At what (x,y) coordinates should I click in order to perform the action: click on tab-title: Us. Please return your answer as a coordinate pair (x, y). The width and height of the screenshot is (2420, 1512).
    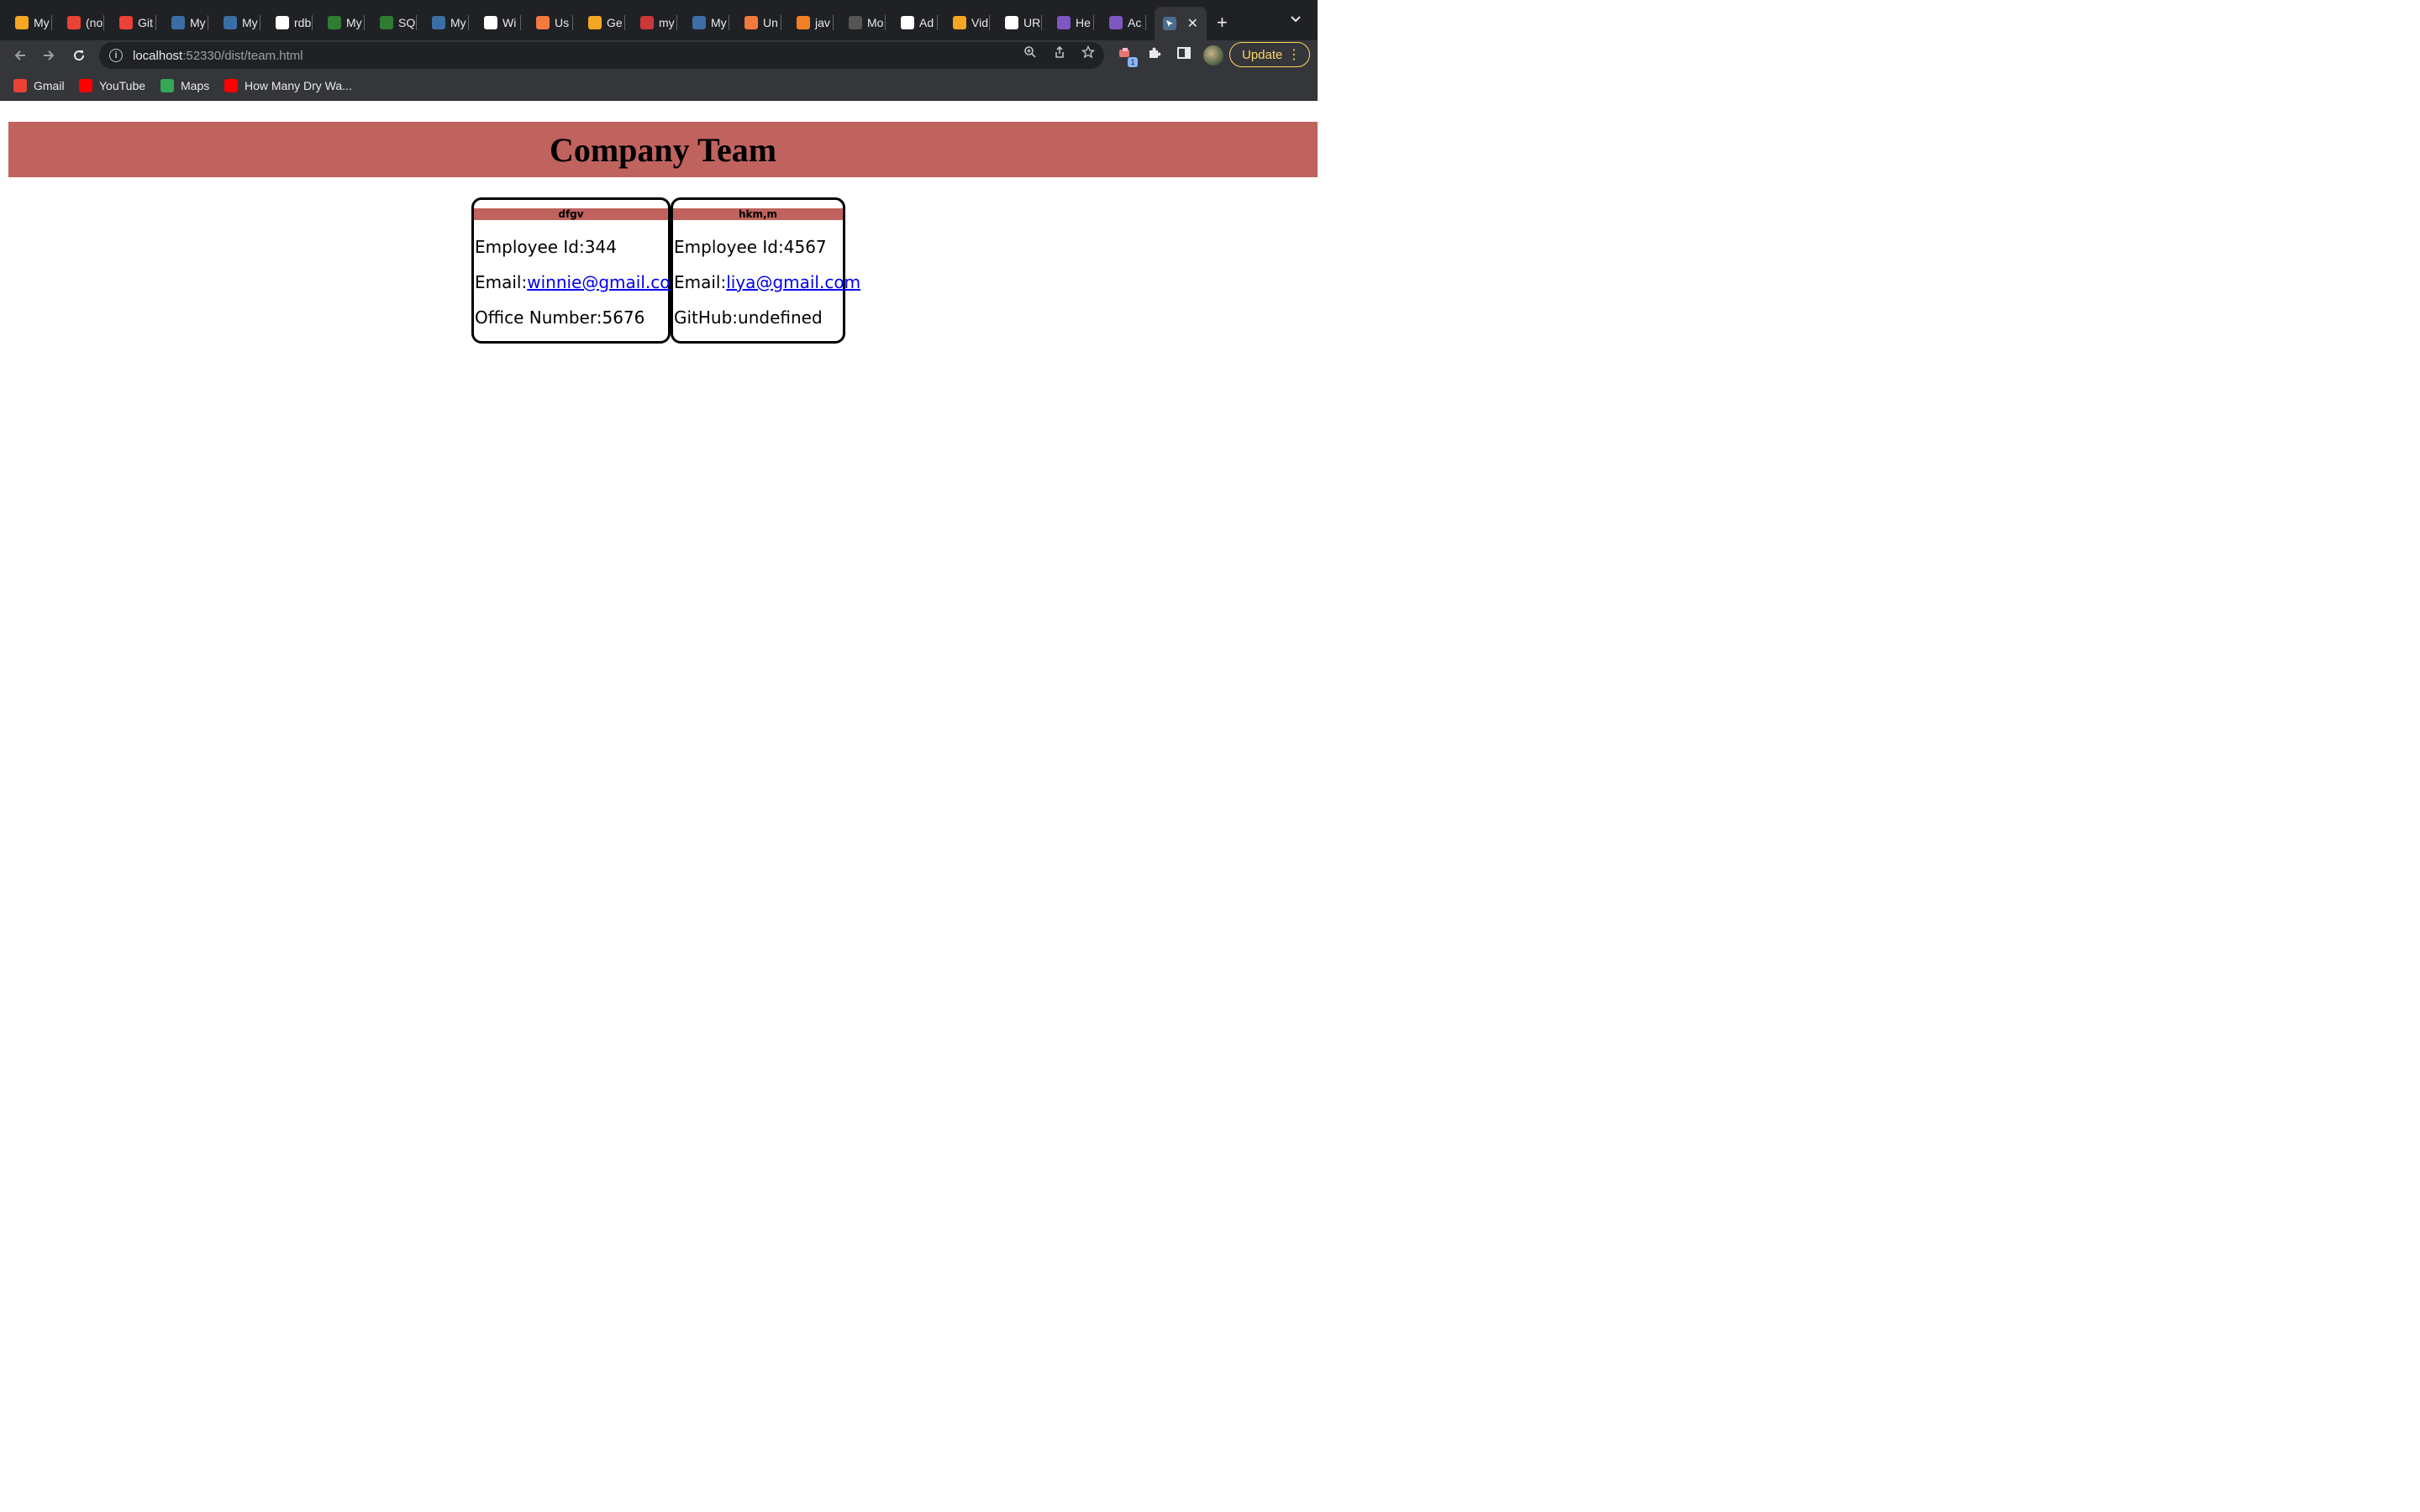
    Looking at the image, I should click on (562, 22).